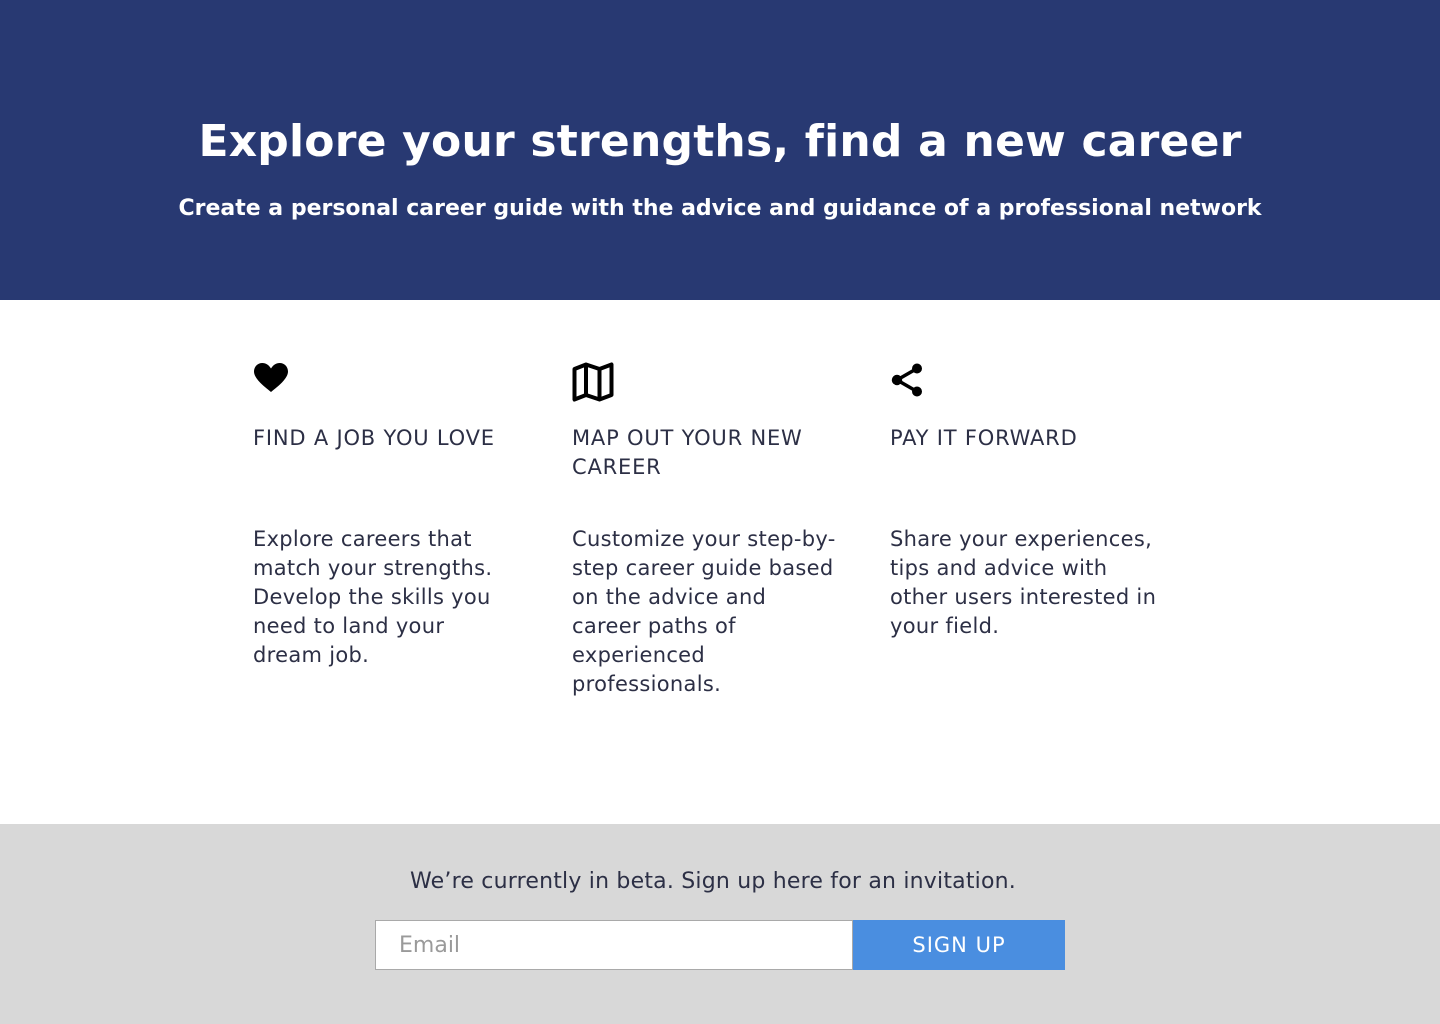 Image resolution: width=1440 pixels, height=1024 pixels. What do you see at coordinates (388, 382) in the screenshot?
I see `heart-icon` at bounding box center [388, 382].